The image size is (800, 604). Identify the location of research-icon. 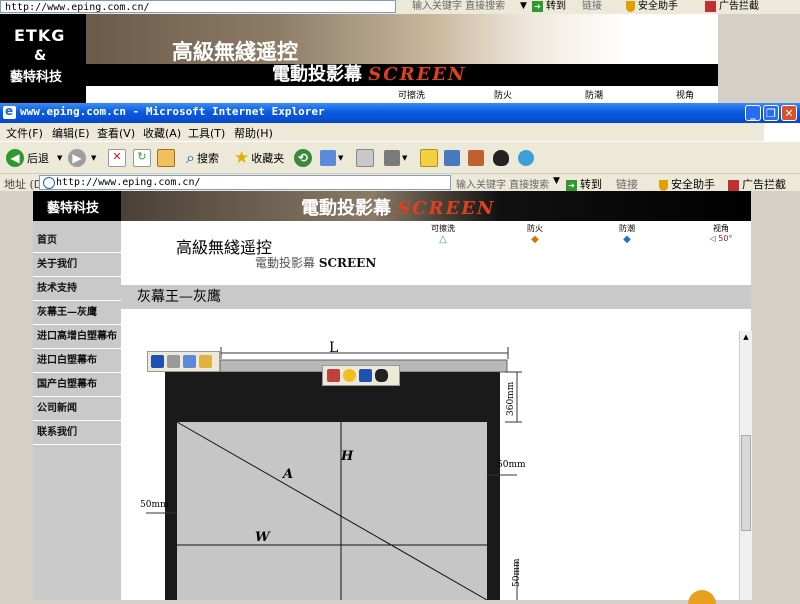
(452, 158).